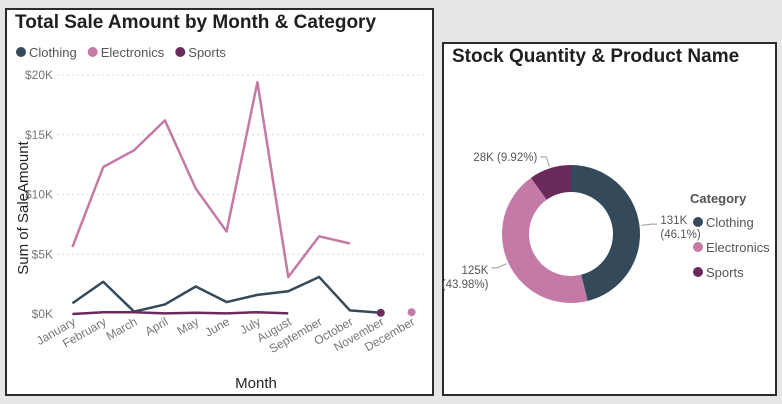  I want to click on donut-slices, so click(571, 234).